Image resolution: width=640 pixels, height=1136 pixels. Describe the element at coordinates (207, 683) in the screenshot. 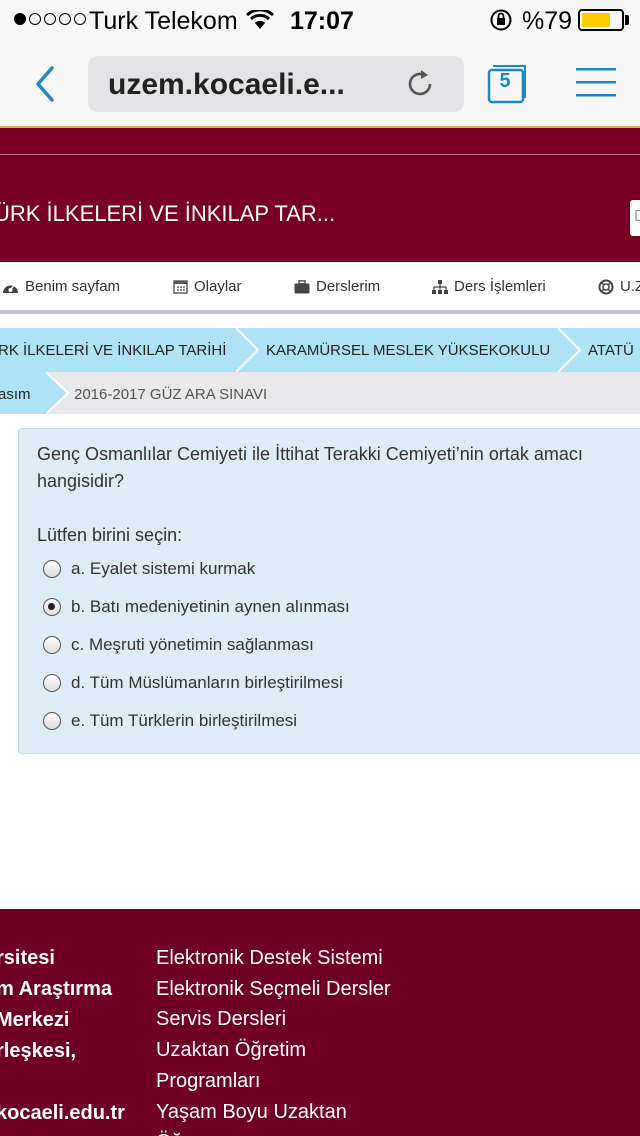

I see `option-label: d. Tüm Müslümanların birleştirilmesi` at that location.